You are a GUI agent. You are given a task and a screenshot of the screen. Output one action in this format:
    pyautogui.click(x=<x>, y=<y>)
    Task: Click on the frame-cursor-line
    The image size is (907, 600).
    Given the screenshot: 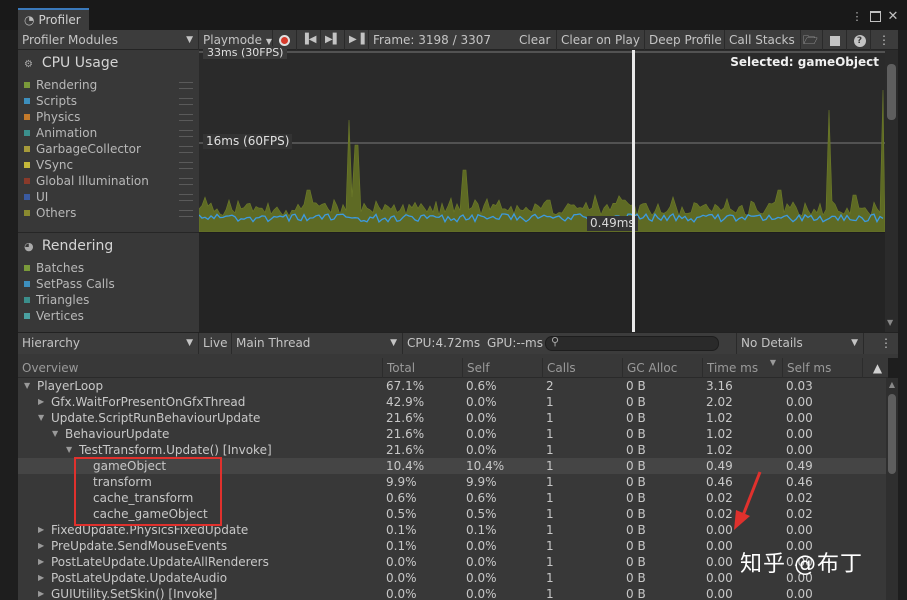 What is the action you would take?
    pyautogui.click(x=633, y=191)
    